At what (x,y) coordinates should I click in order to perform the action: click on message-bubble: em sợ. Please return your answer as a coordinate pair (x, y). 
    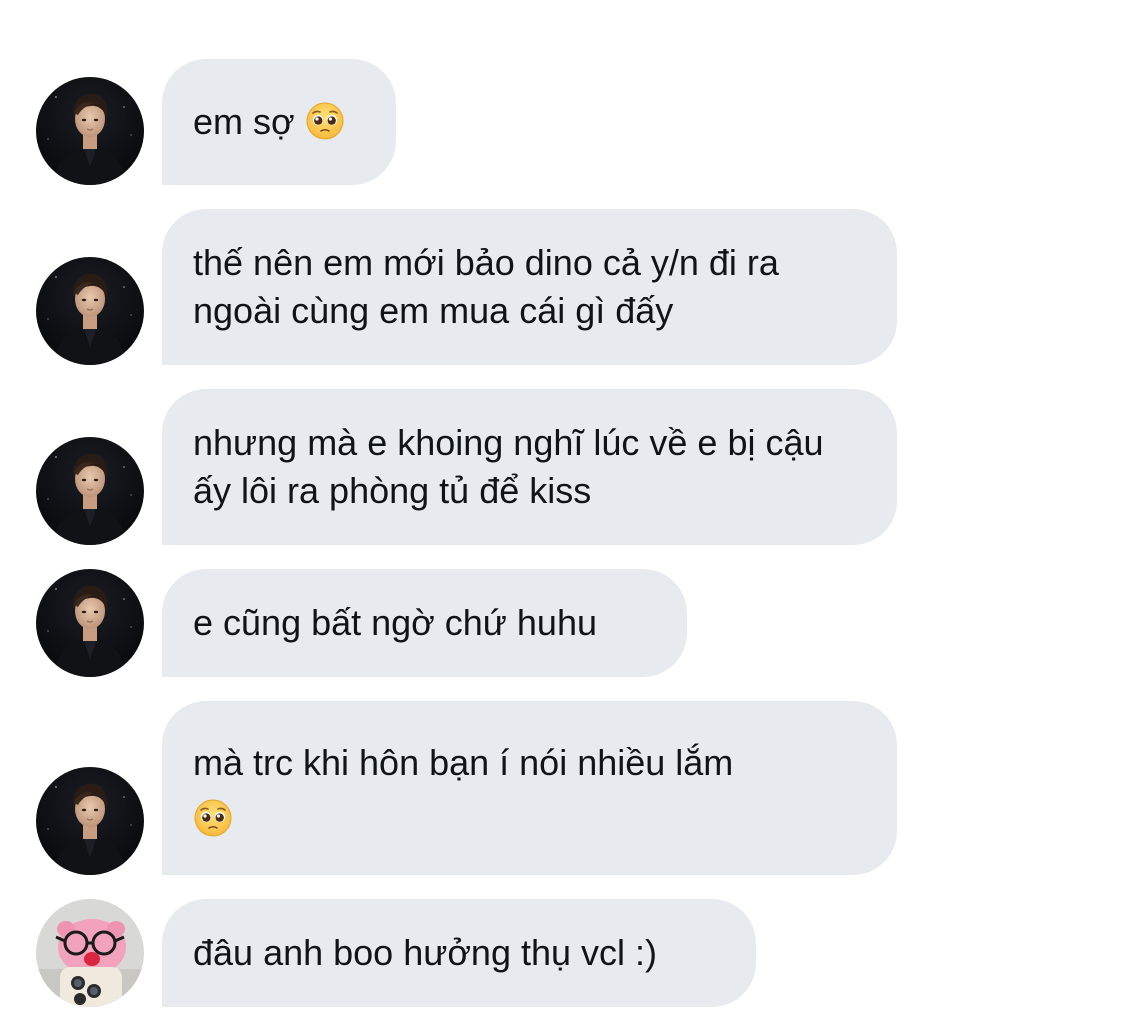
    Looking at the image, I should click on (279, 122).